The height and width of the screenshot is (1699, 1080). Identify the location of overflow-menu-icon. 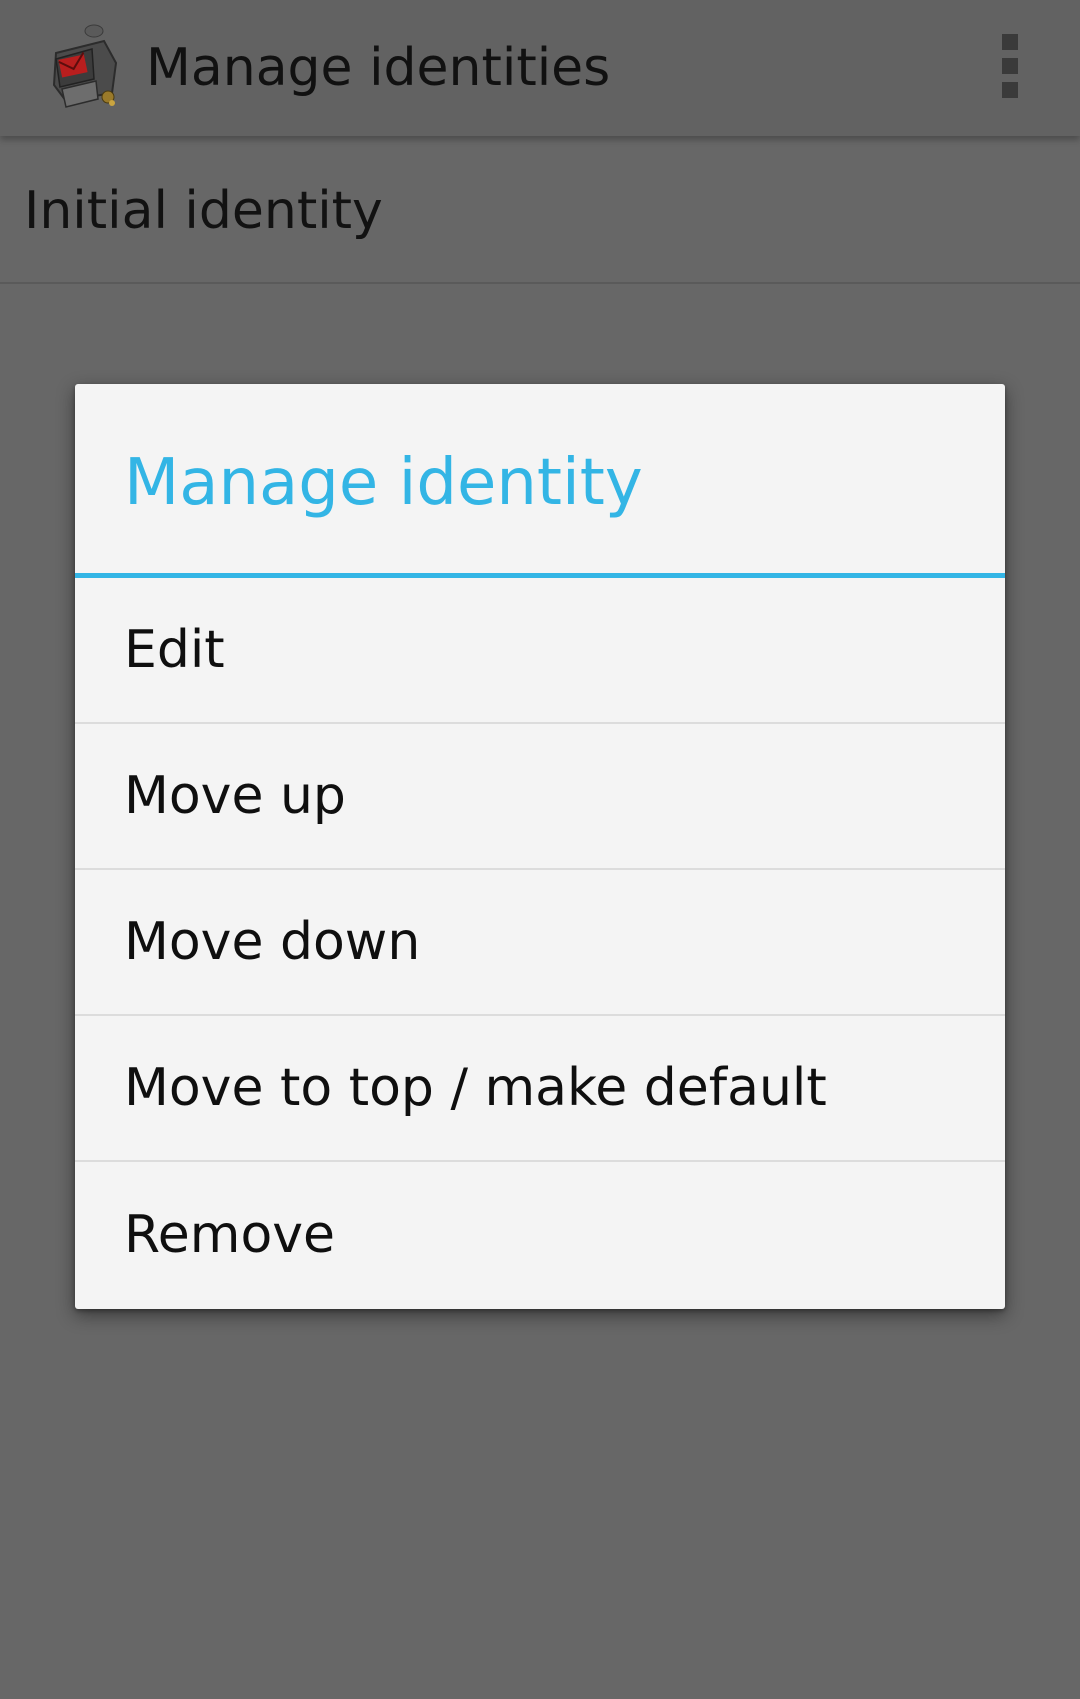
(1012, 66).